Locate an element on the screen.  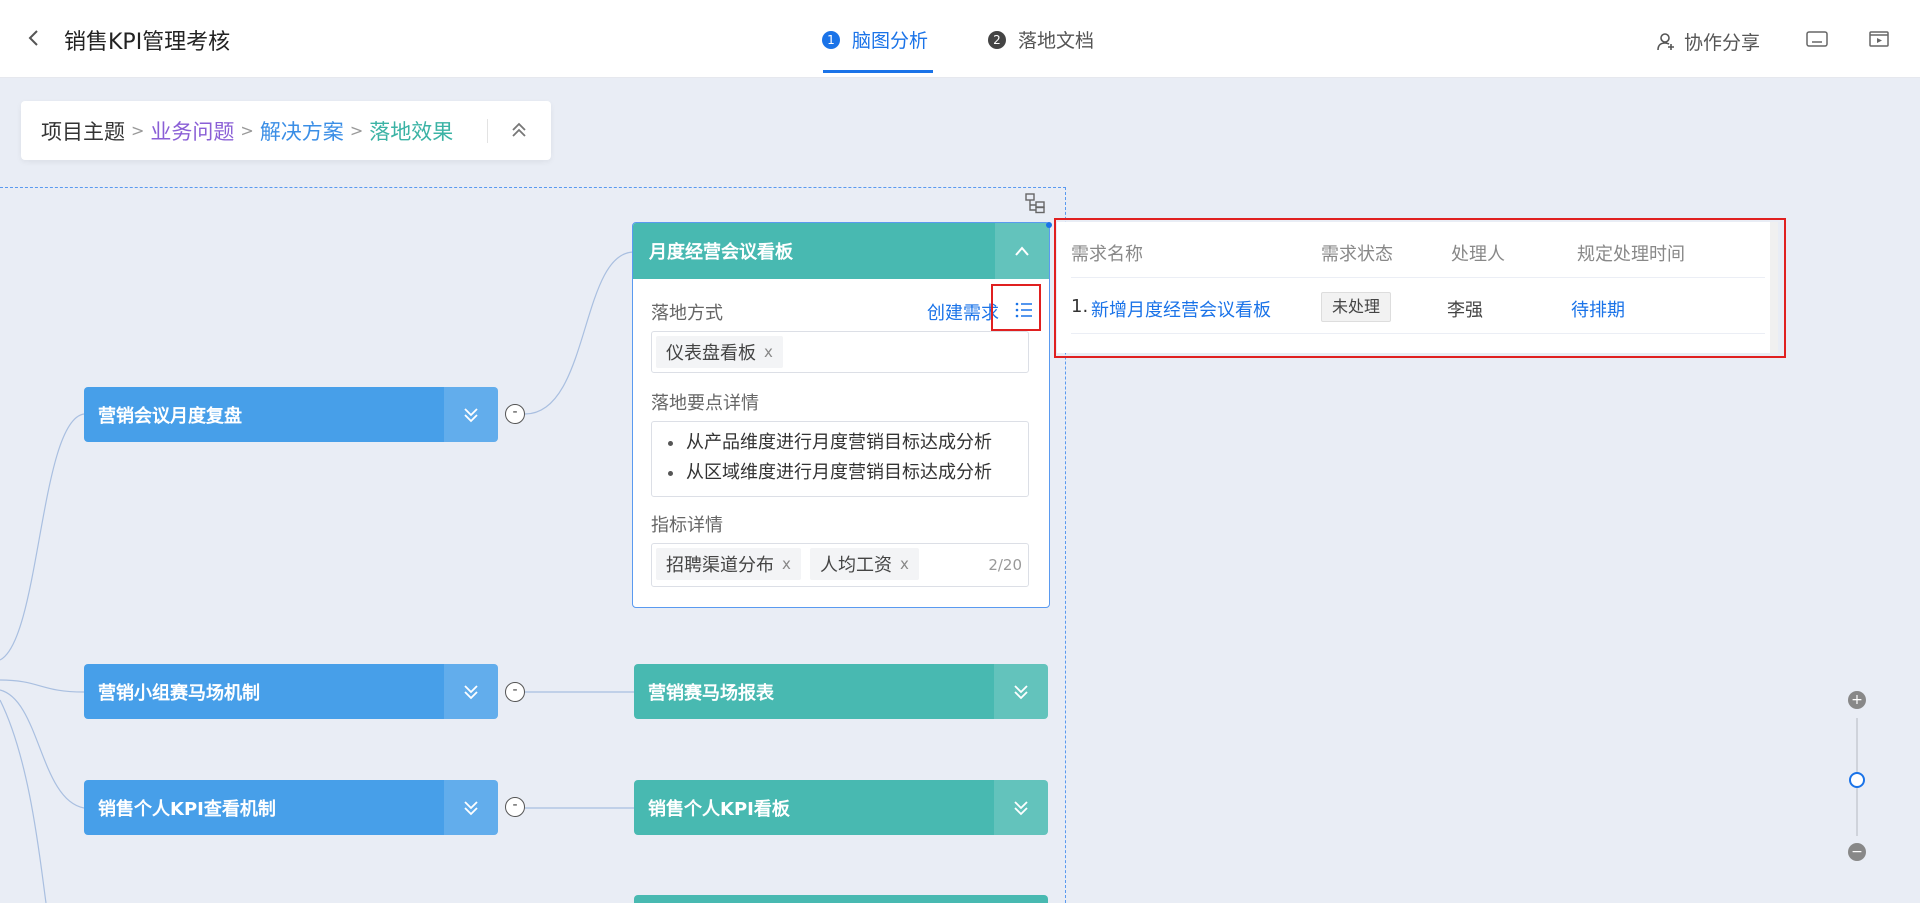
create-requirement-link: 创建需求 is located at coordinates (963, 312).